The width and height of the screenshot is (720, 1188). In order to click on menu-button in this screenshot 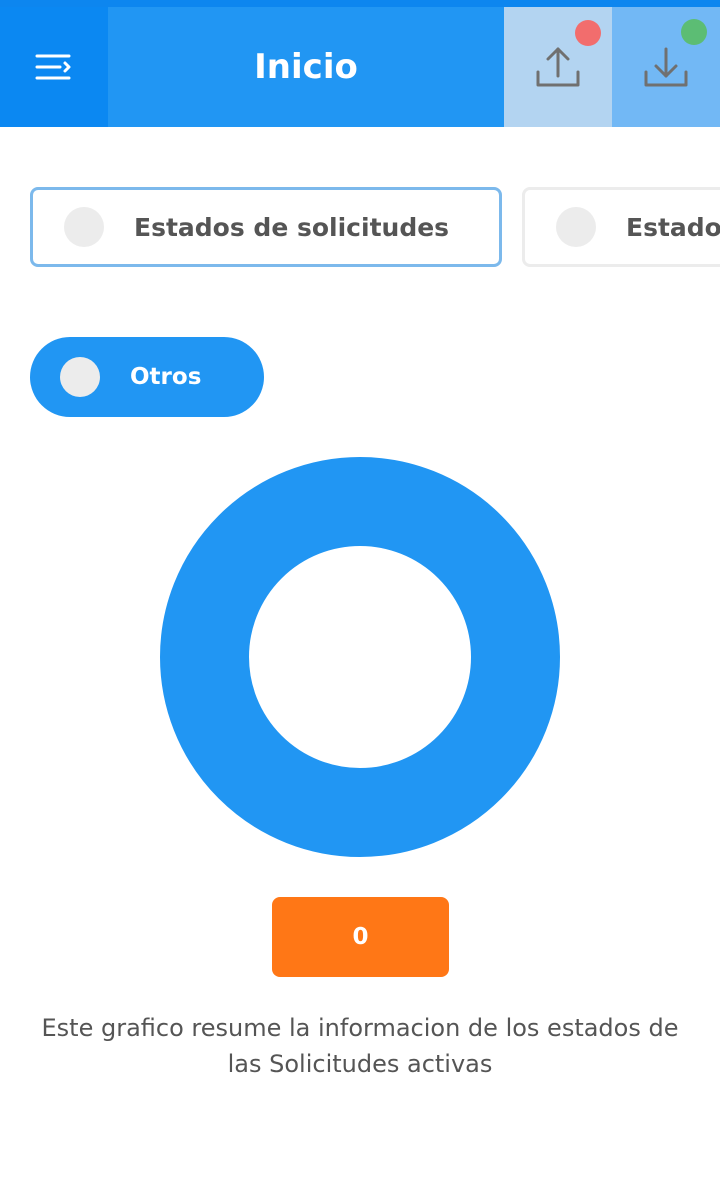, I will do `click(54, 67)`.